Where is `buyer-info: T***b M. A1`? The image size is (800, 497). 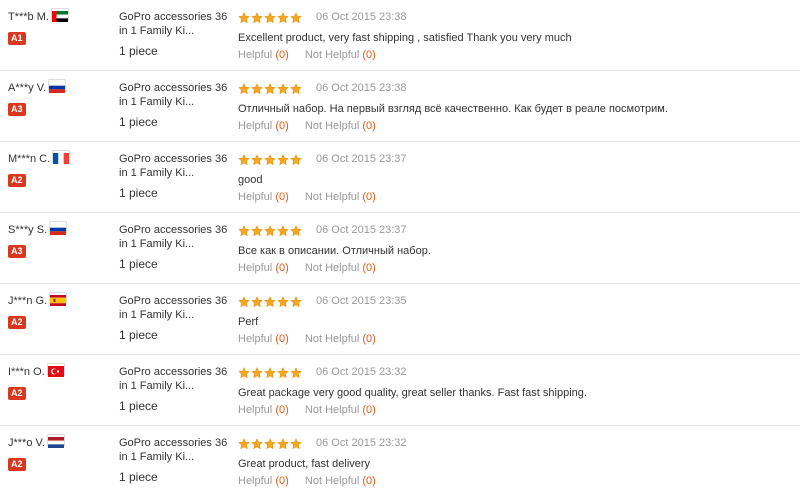
buyer-info: T***b M. A1 is located at coordinates (58, 28).